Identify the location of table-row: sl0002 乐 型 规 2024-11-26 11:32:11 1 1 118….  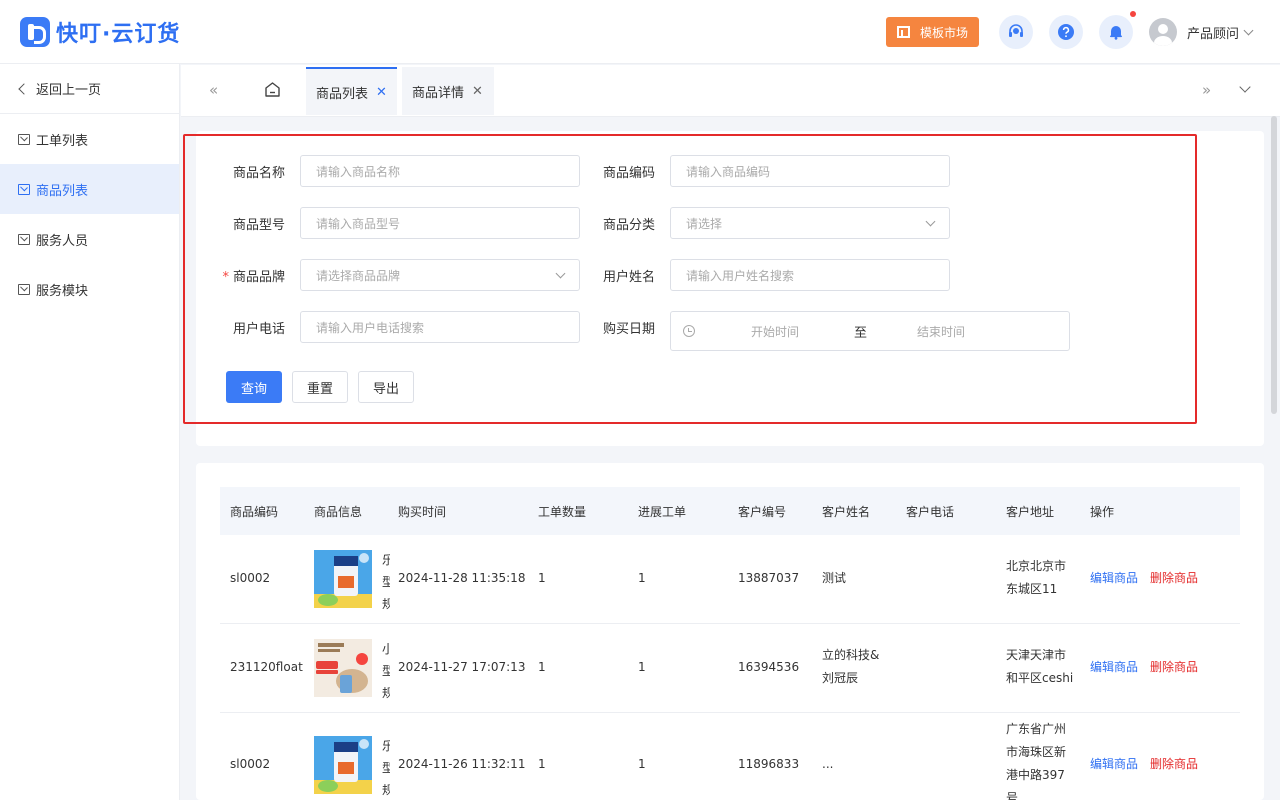
(730, 756).